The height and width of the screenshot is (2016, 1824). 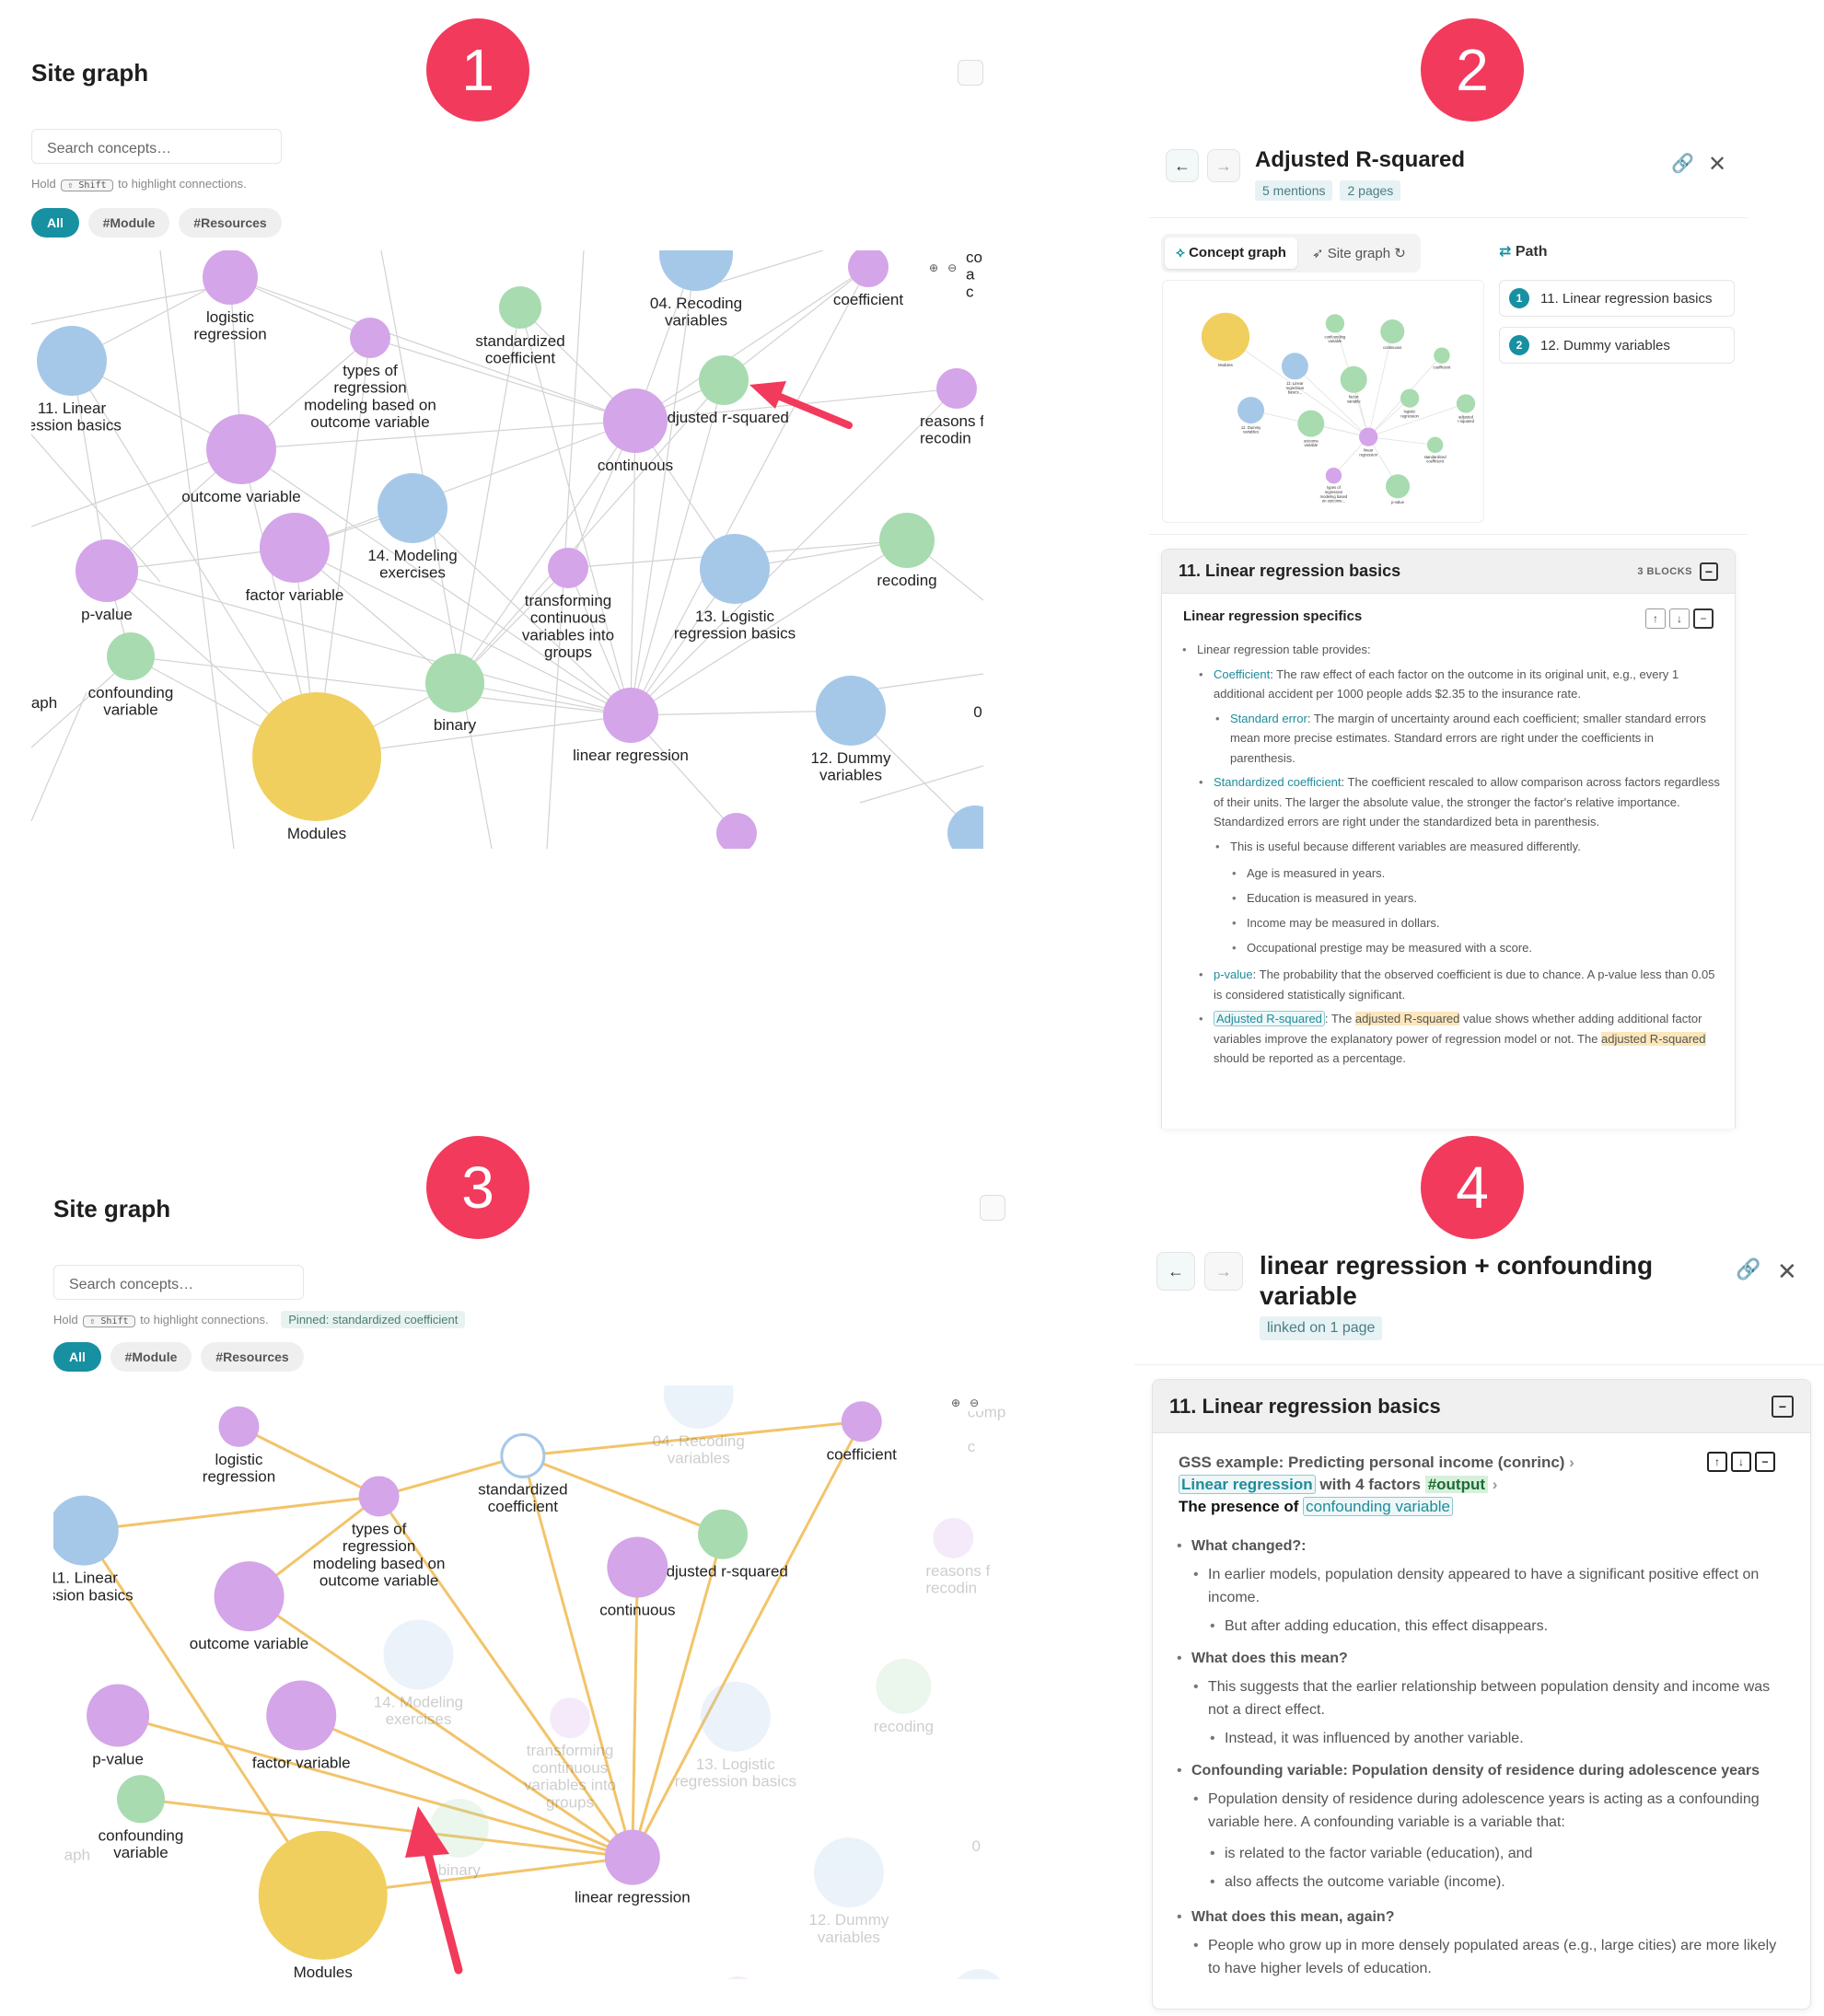 What do you see at coordinates (1251, 415) in the screenshot?
I see `mini-node-dummy12: 12. Dummy variables` at bounding box center [1251, 415].